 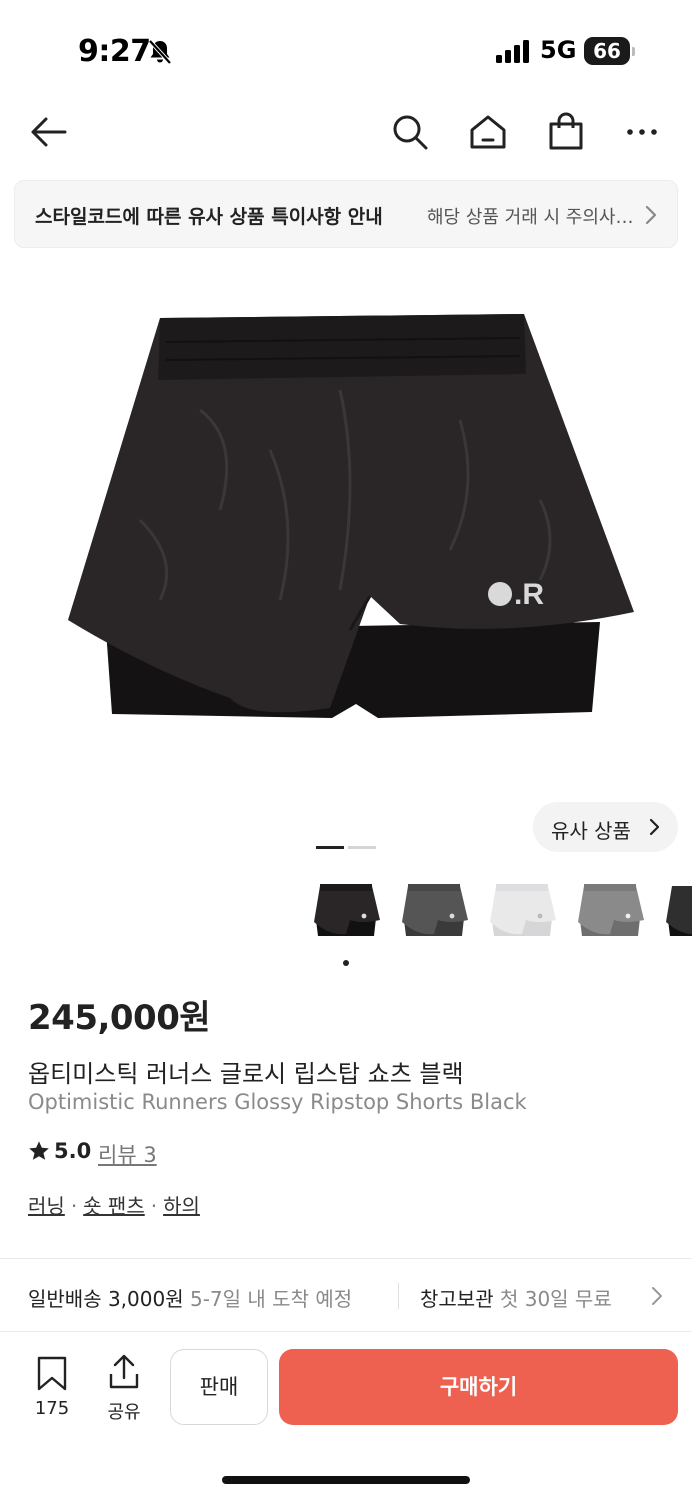 What do you see at coordinates (488, 132) in the screenshot?
I see `home-icon` at bounding box center [488, 132].